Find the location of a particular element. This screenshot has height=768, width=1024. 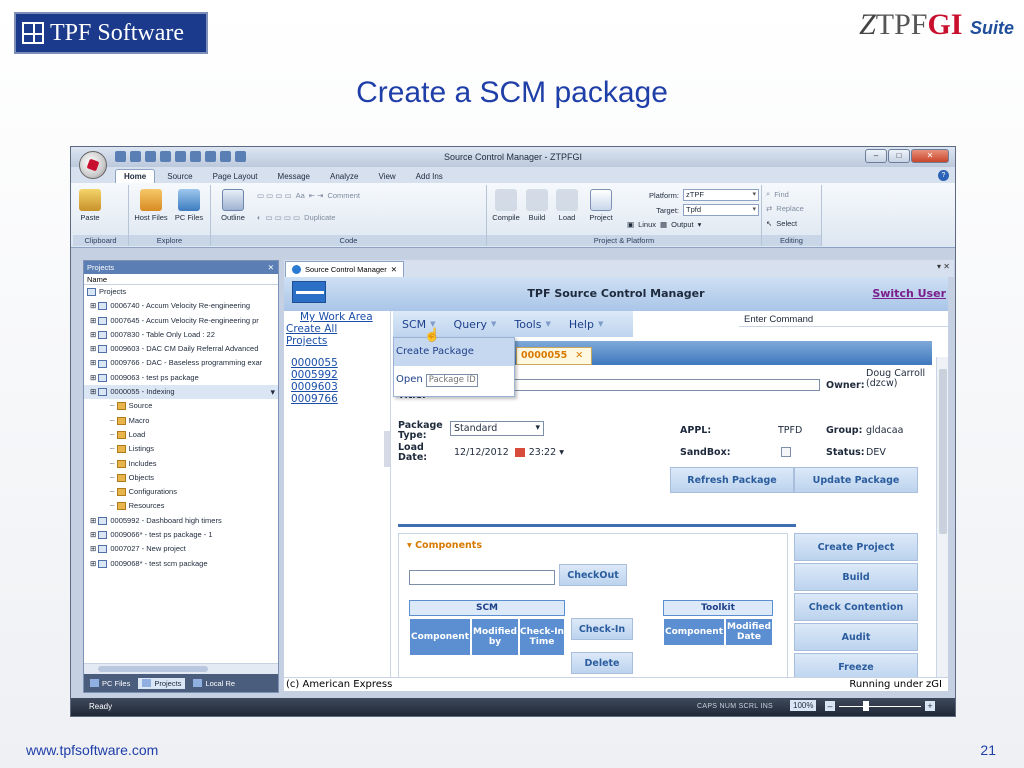

delete-button: Delete is located at coordinates (602, 663).